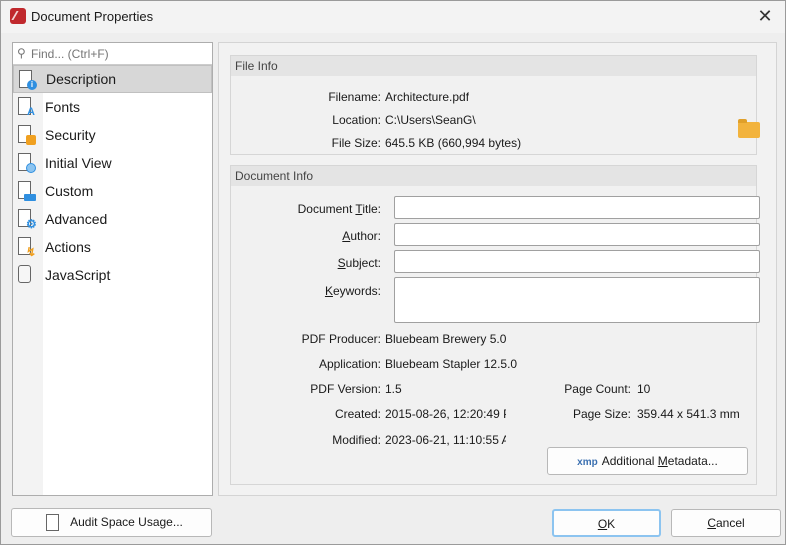 The image size is (786, 545). What do you see at coordinates (765, 17) in the screenshot?
I see `close-button: ✕` at bounding box center [765, 17].